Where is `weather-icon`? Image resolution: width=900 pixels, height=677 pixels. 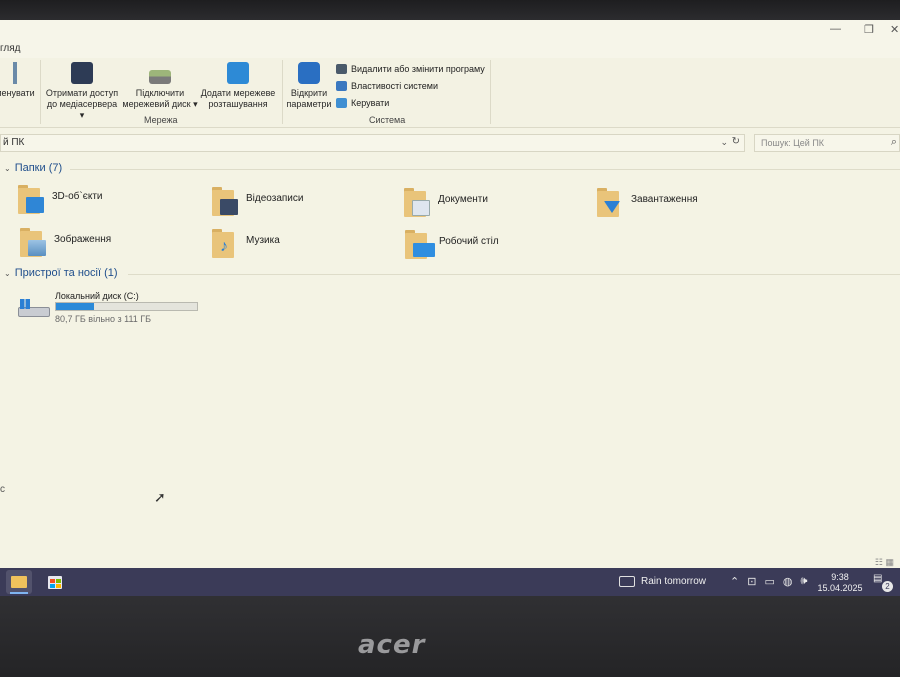
weather-icon is located at coordinates (627, 581).